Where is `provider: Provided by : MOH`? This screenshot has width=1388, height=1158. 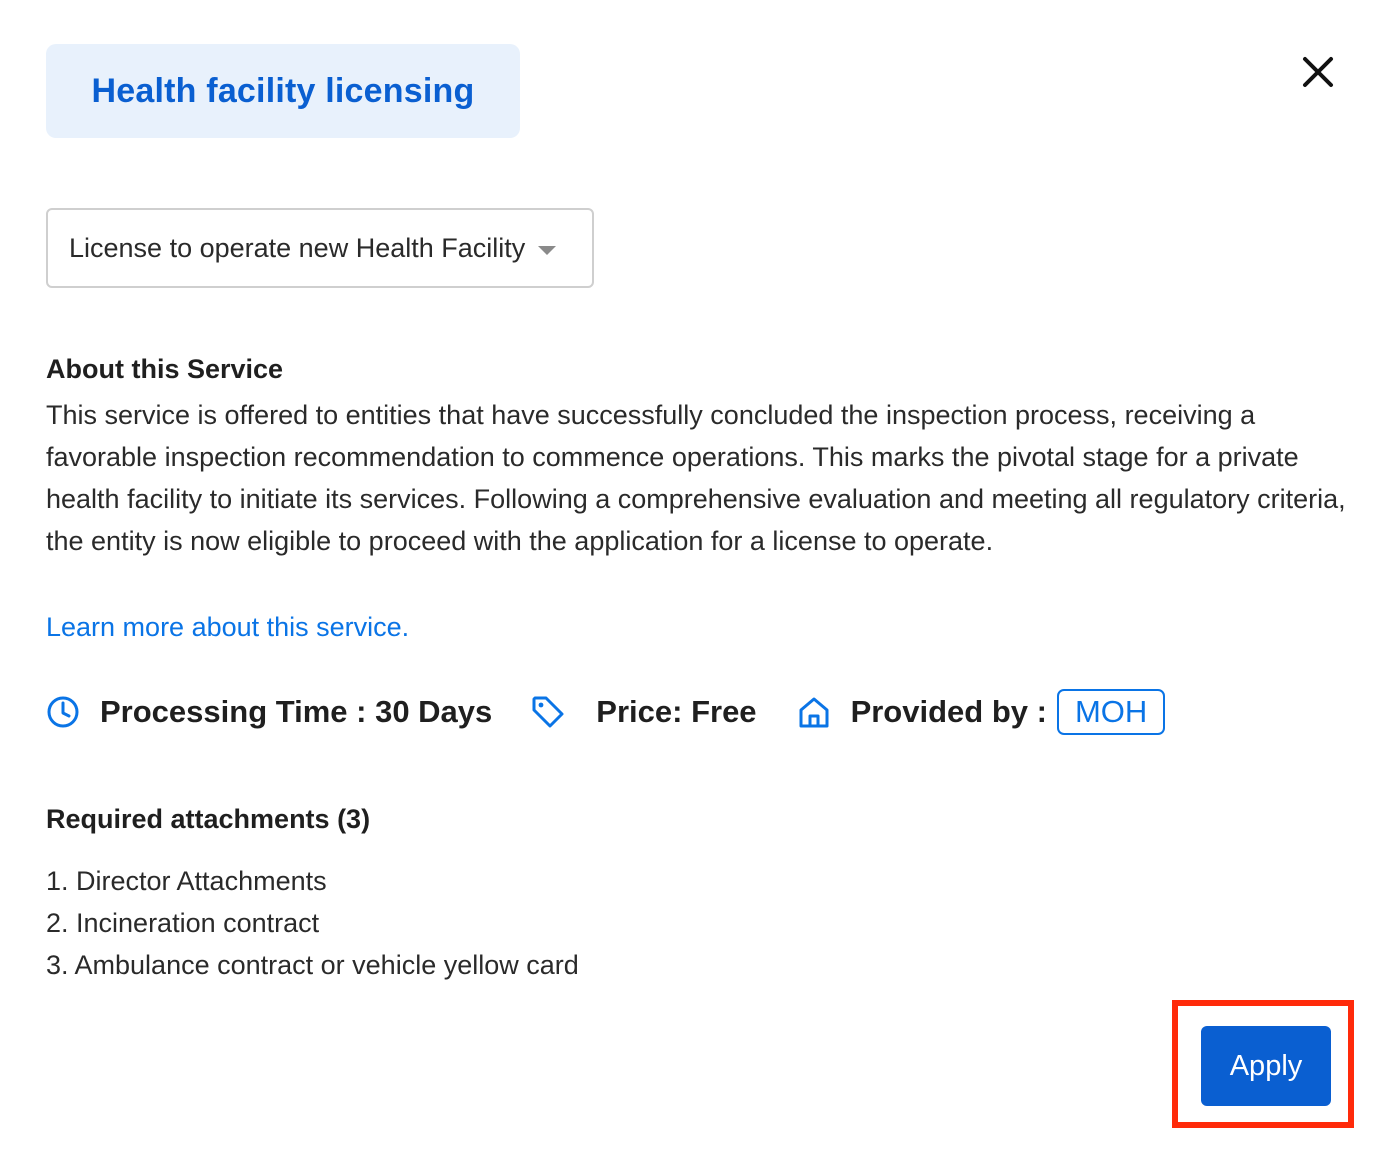
provider: Provided by : MOH is located at coordinates (981, 712).